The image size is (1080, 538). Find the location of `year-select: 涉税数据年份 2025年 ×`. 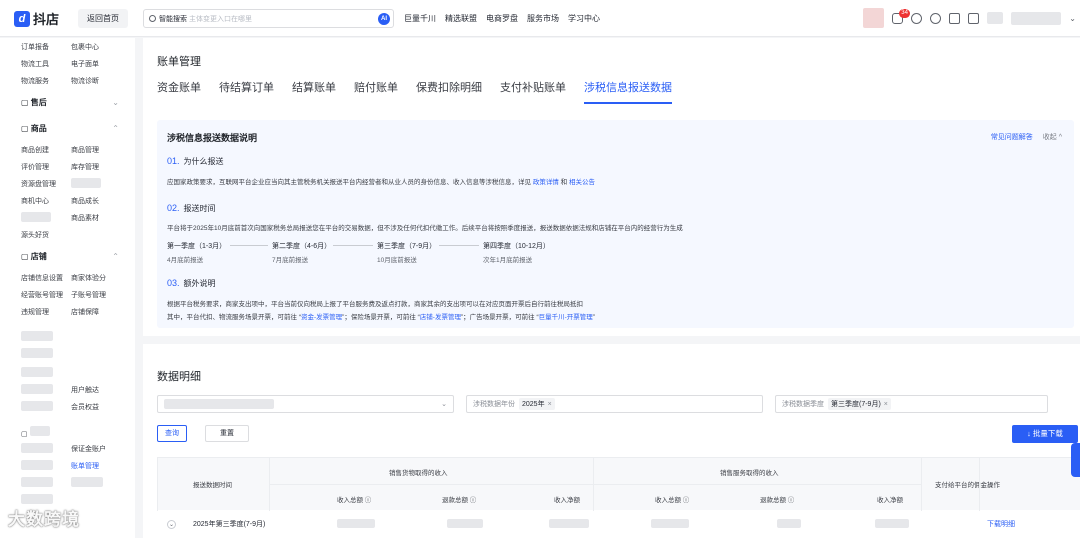

year-select: 涉税数据年份 2025年 × is located at coordinates (614, 404).